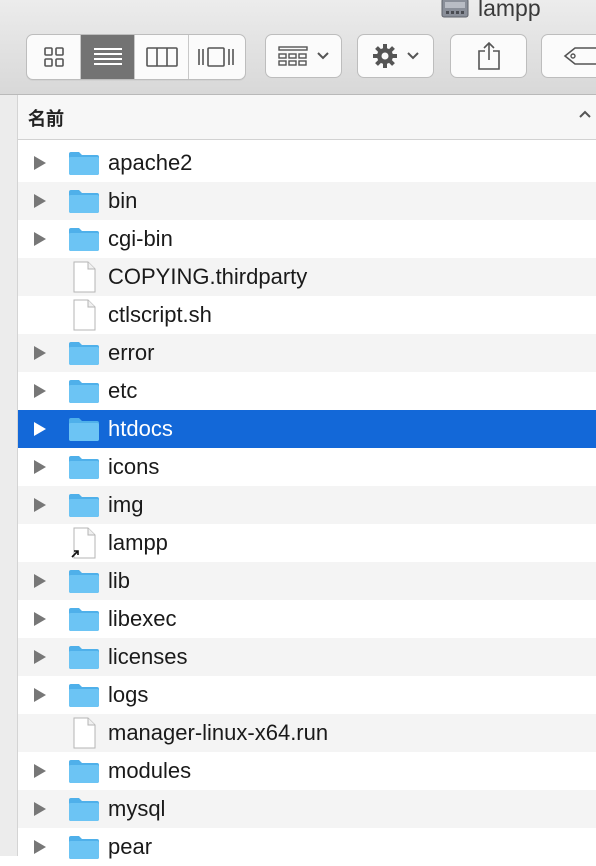  Describe the element at coordinates (509, 10) in the screenshot. I see `window-title-text: lampp` at that location.